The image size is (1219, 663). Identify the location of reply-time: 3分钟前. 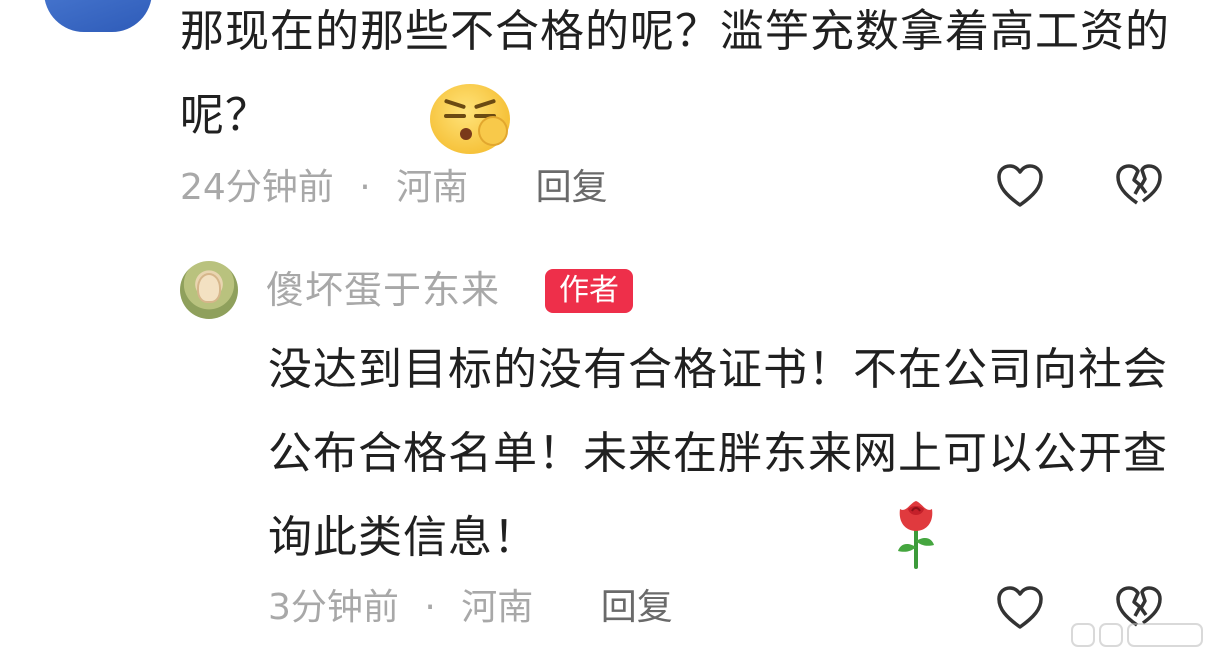
(333, 607).